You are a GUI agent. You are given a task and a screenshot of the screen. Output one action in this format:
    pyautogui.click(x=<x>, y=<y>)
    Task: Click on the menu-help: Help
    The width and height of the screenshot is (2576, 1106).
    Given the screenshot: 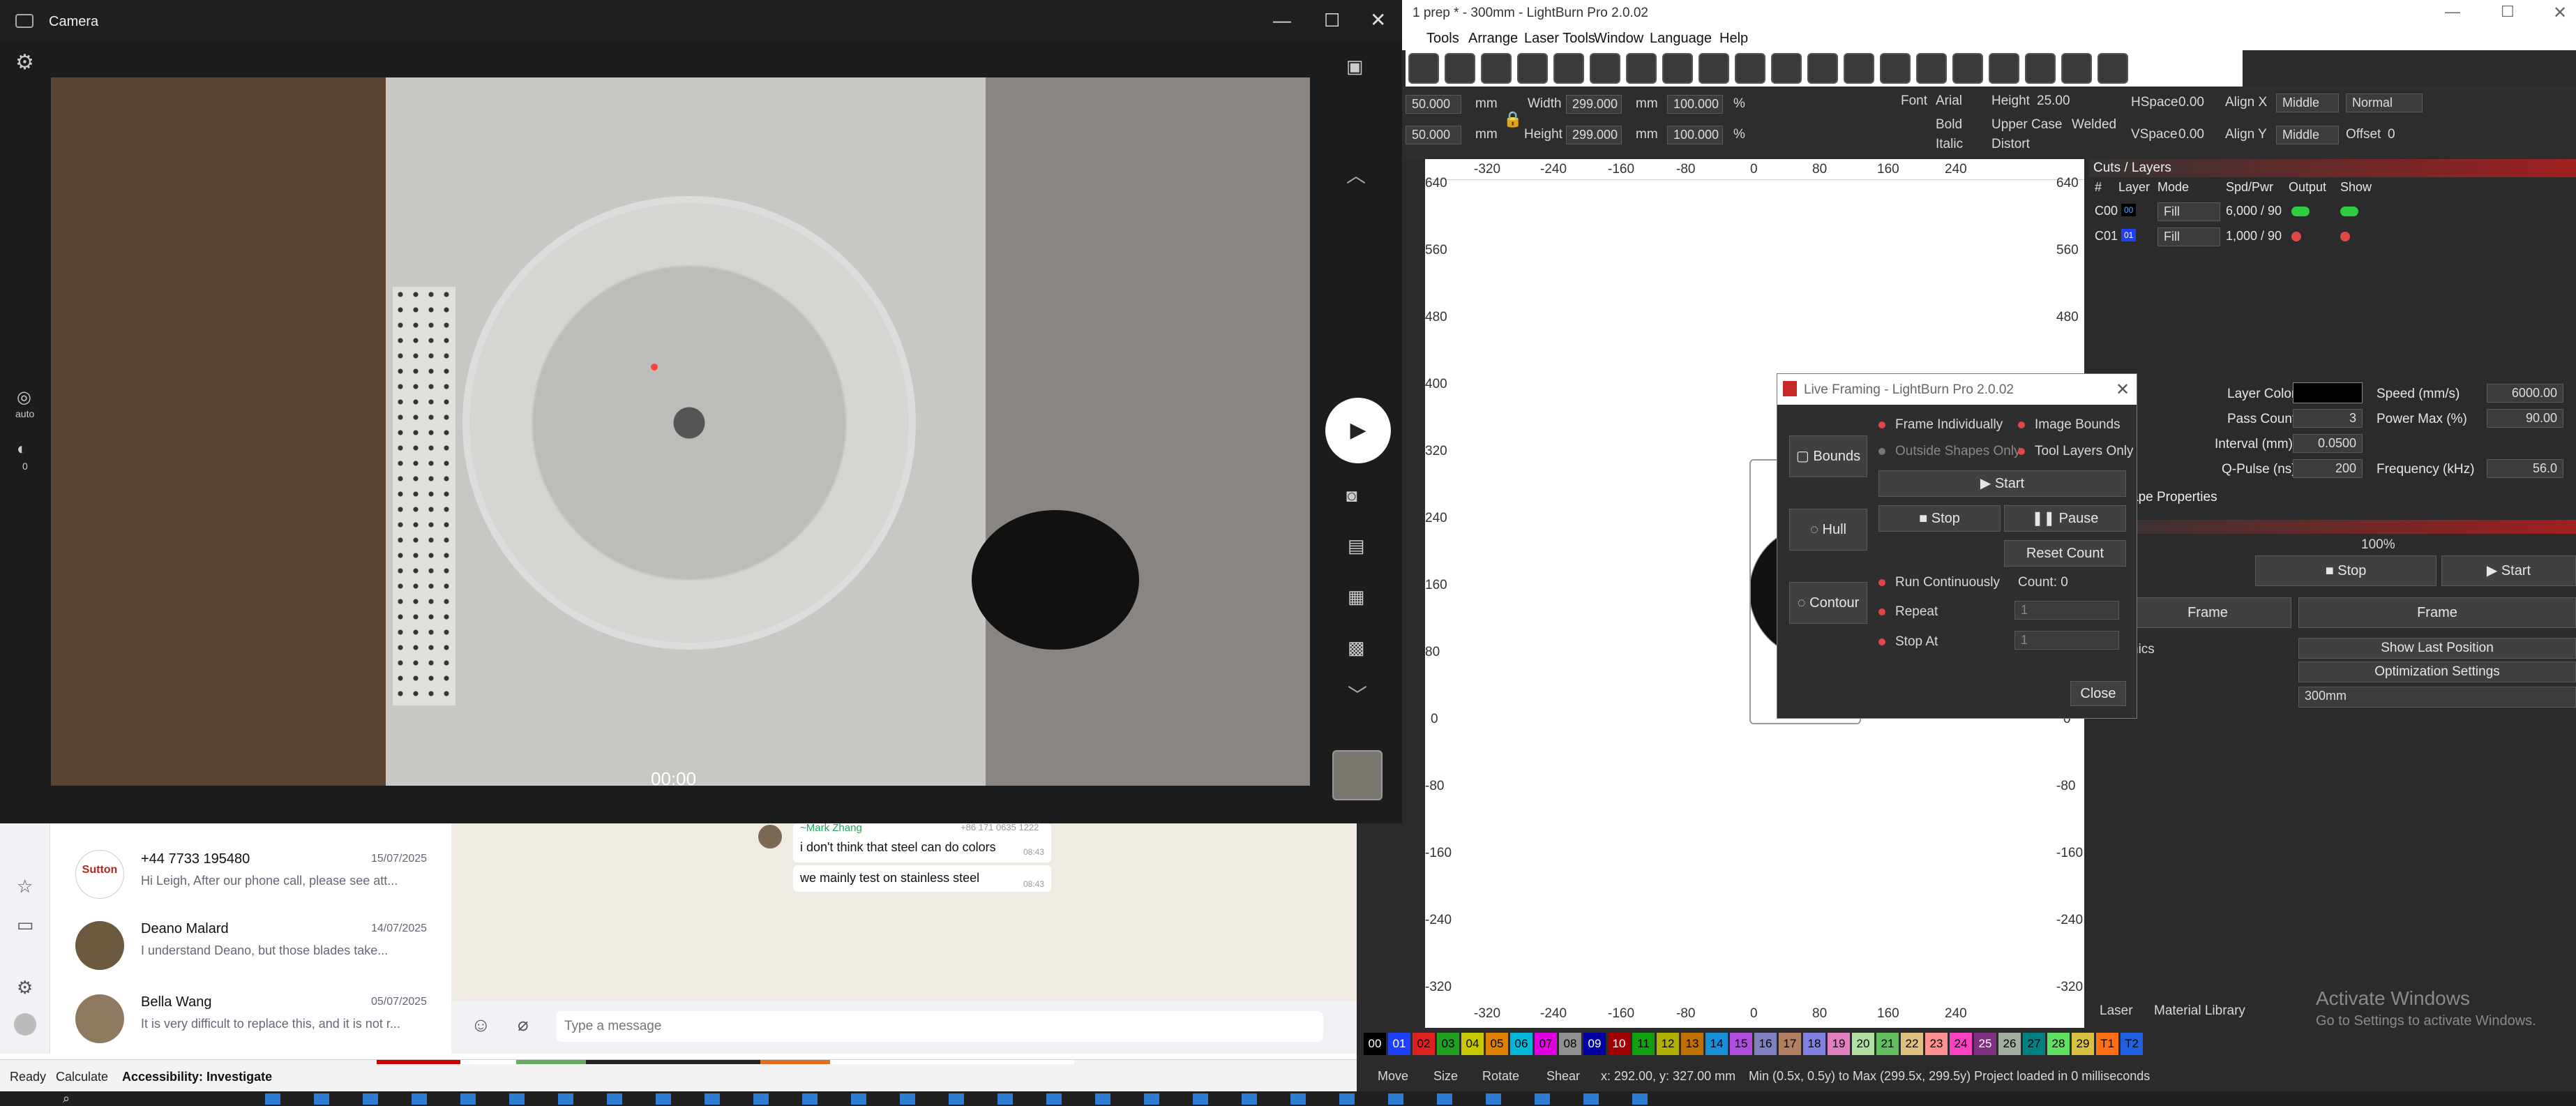 What is the action you would take?
    pyautogui.click(x=1734, y=39)
    